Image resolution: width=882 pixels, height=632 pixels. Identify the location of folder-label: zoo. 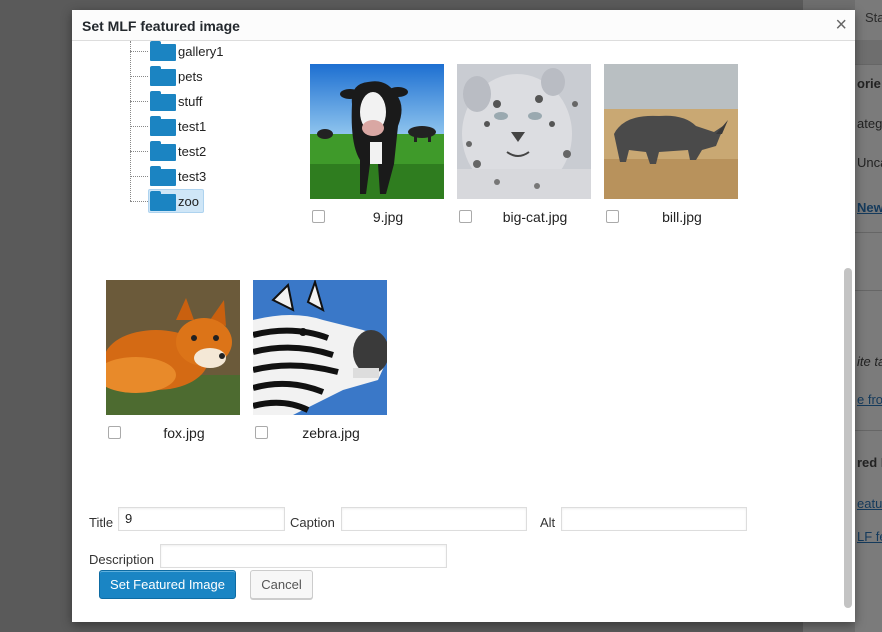
(188, 201).